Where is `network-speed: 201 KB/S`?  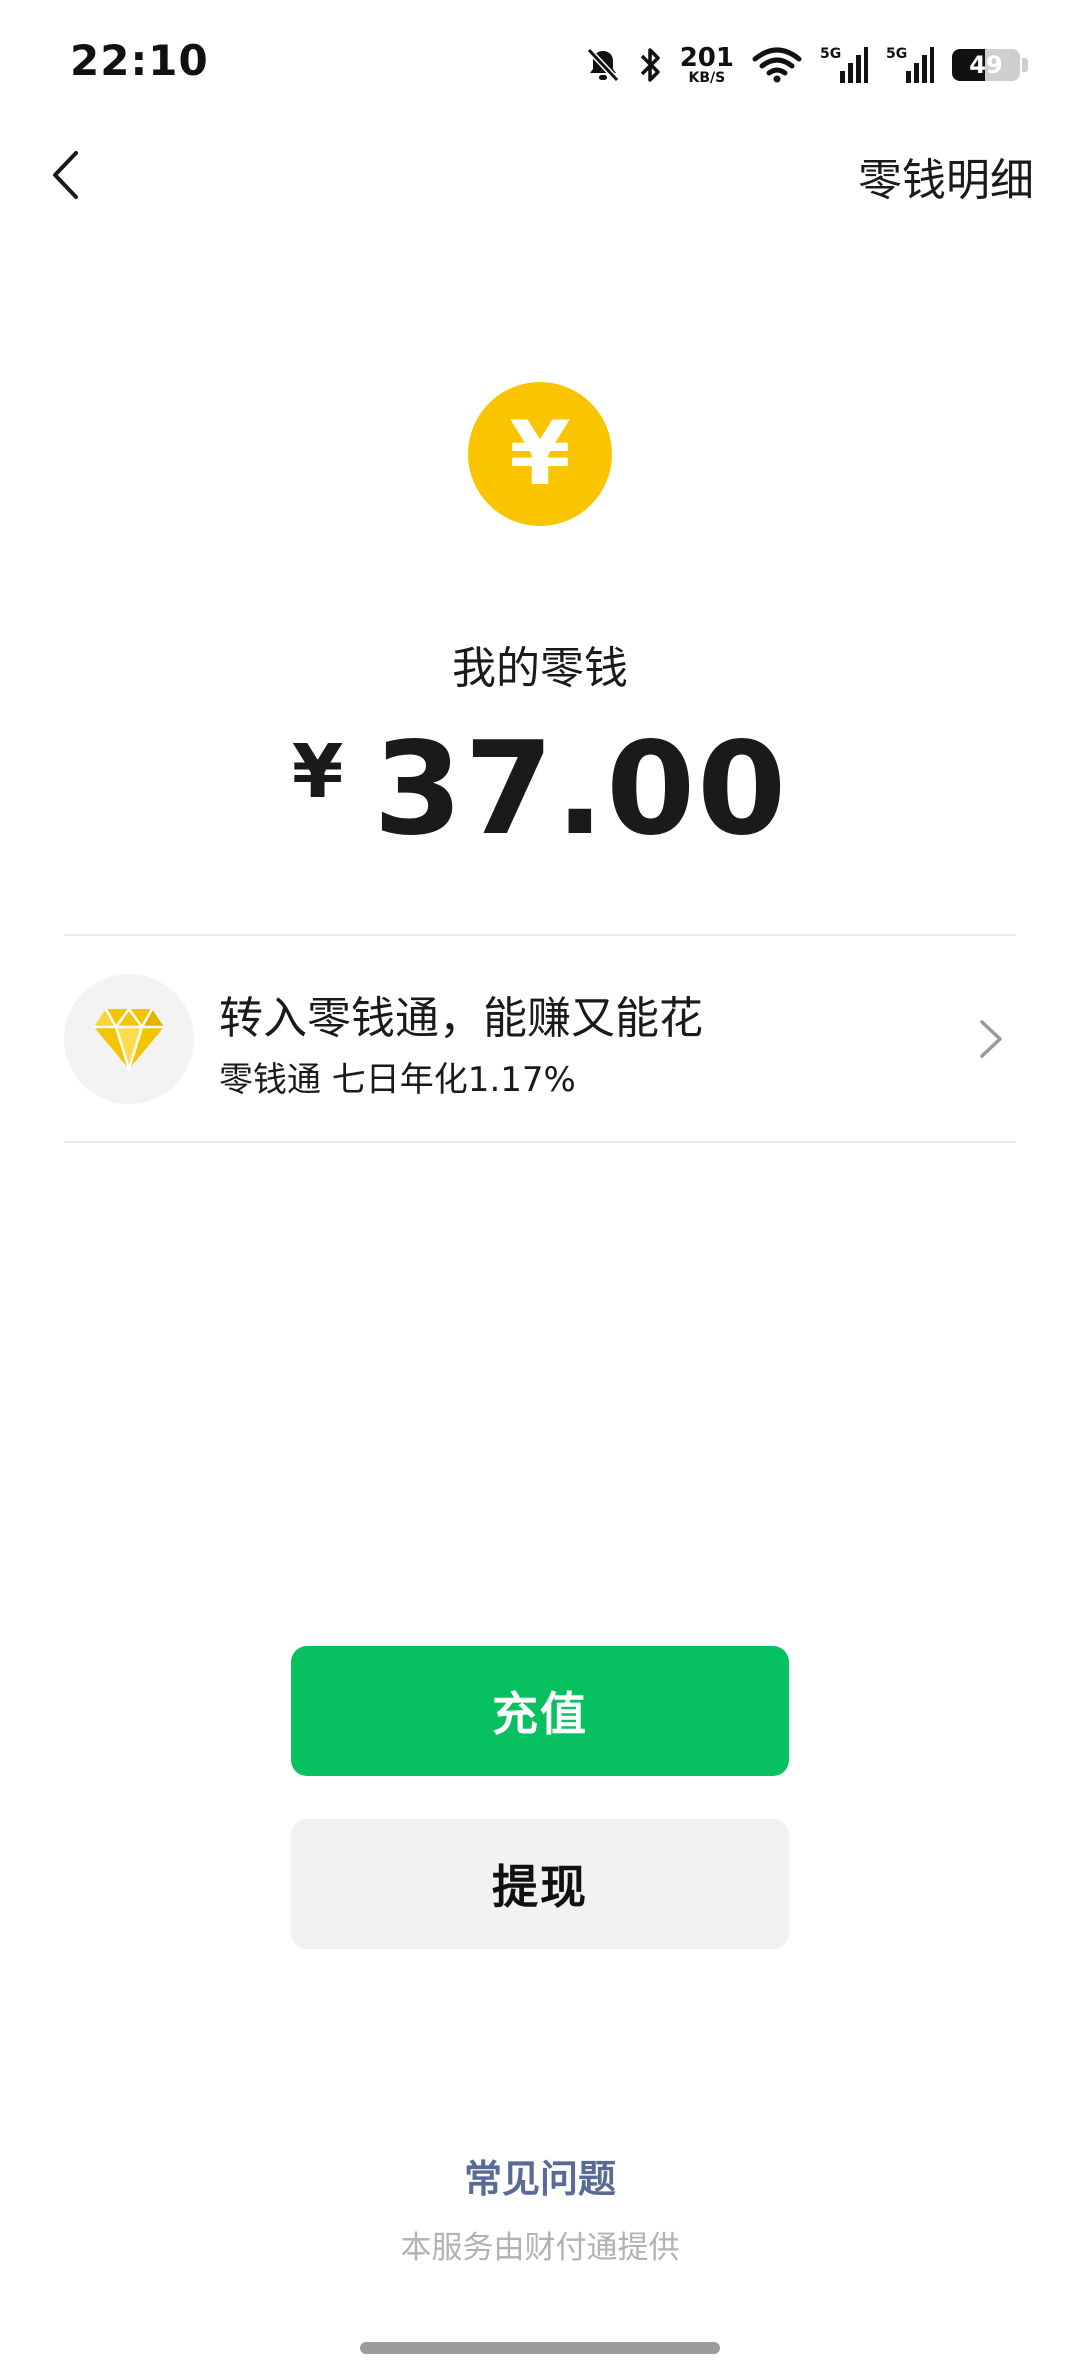 network-speed: 201 KB/S is located at coordinates (707, 65).